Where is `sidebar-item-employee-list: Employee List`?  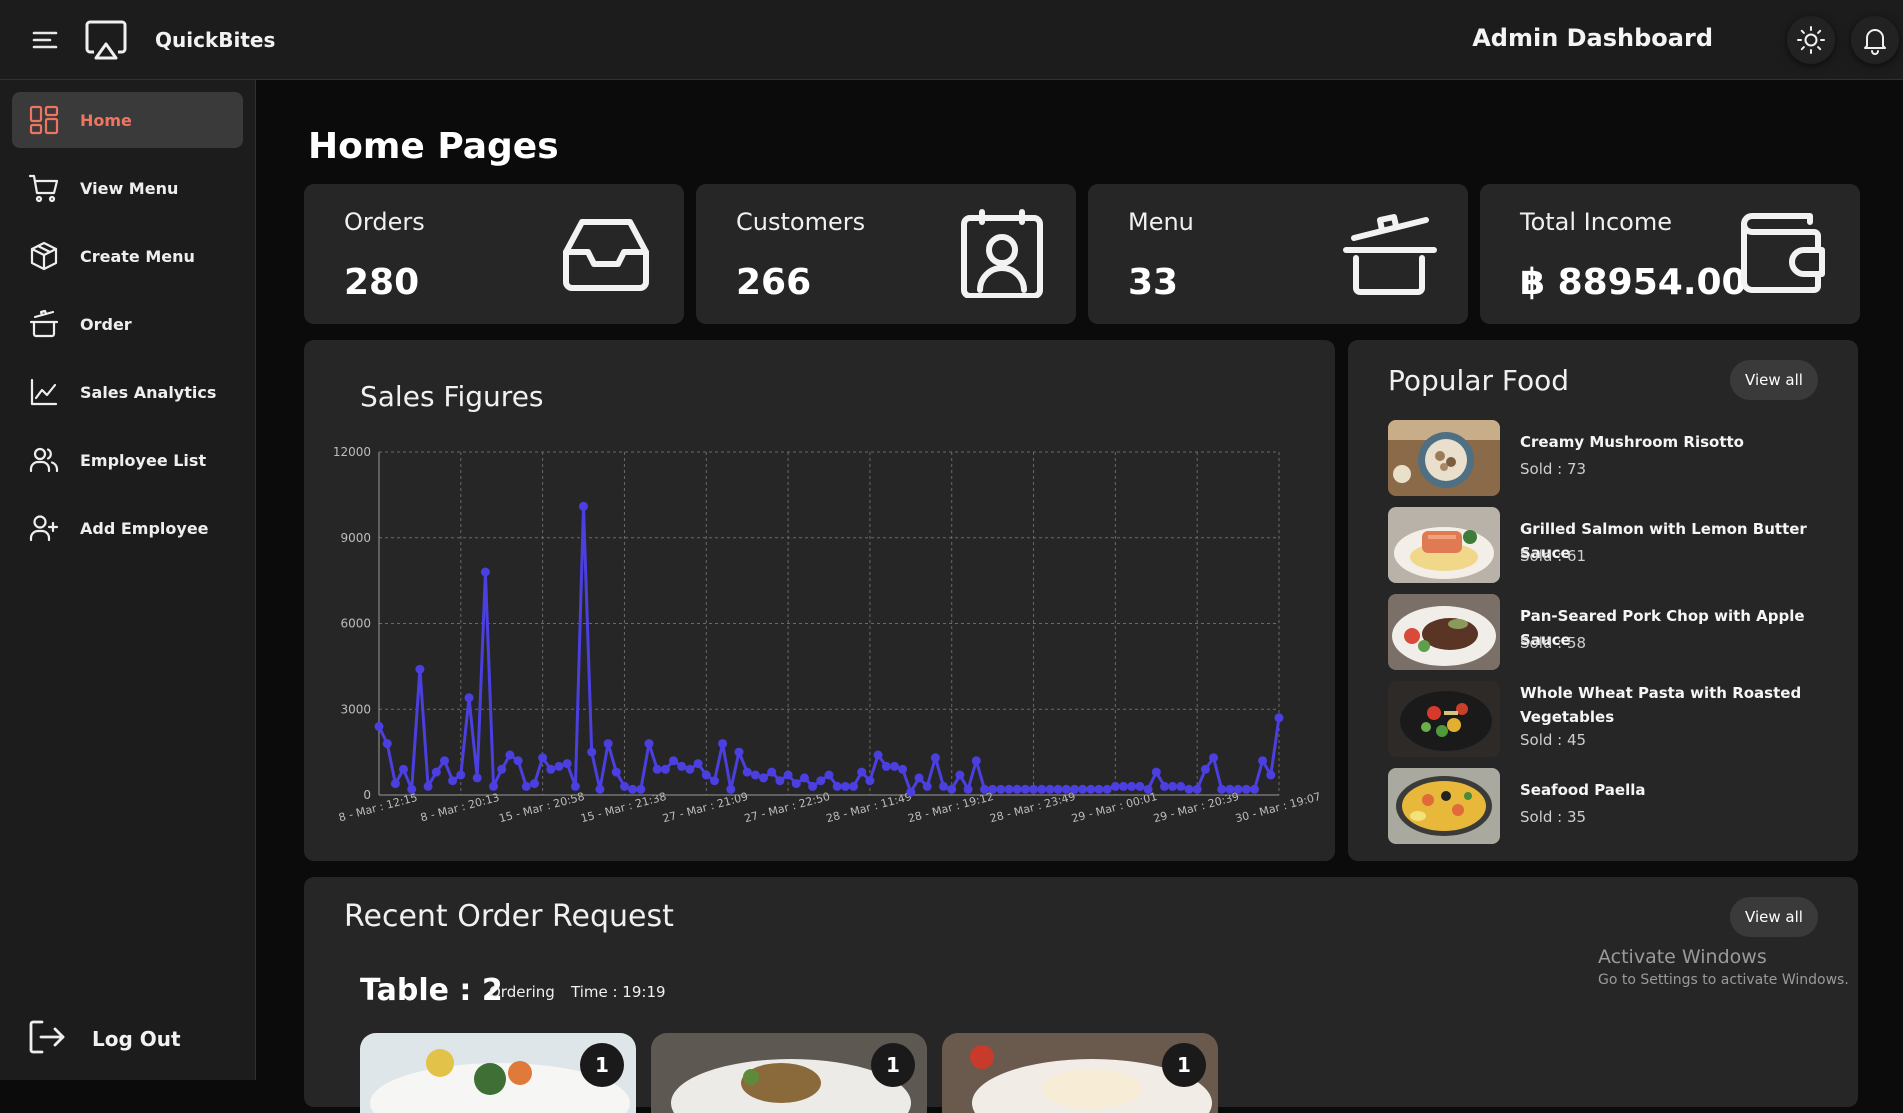 sidebar-item-employee-list: Employee List is located at coordinates (127, 460).